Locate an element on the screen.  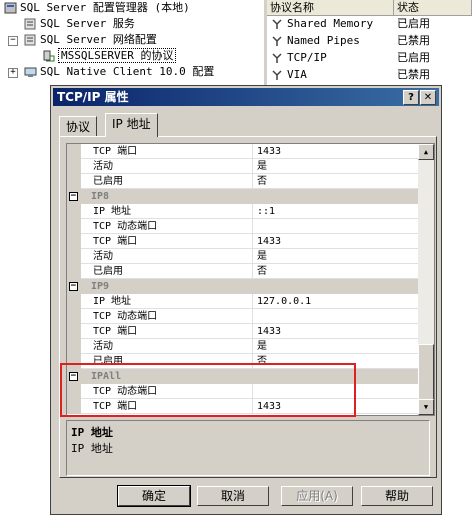
ok-button: 确定 is located at coordinates (154, 496).